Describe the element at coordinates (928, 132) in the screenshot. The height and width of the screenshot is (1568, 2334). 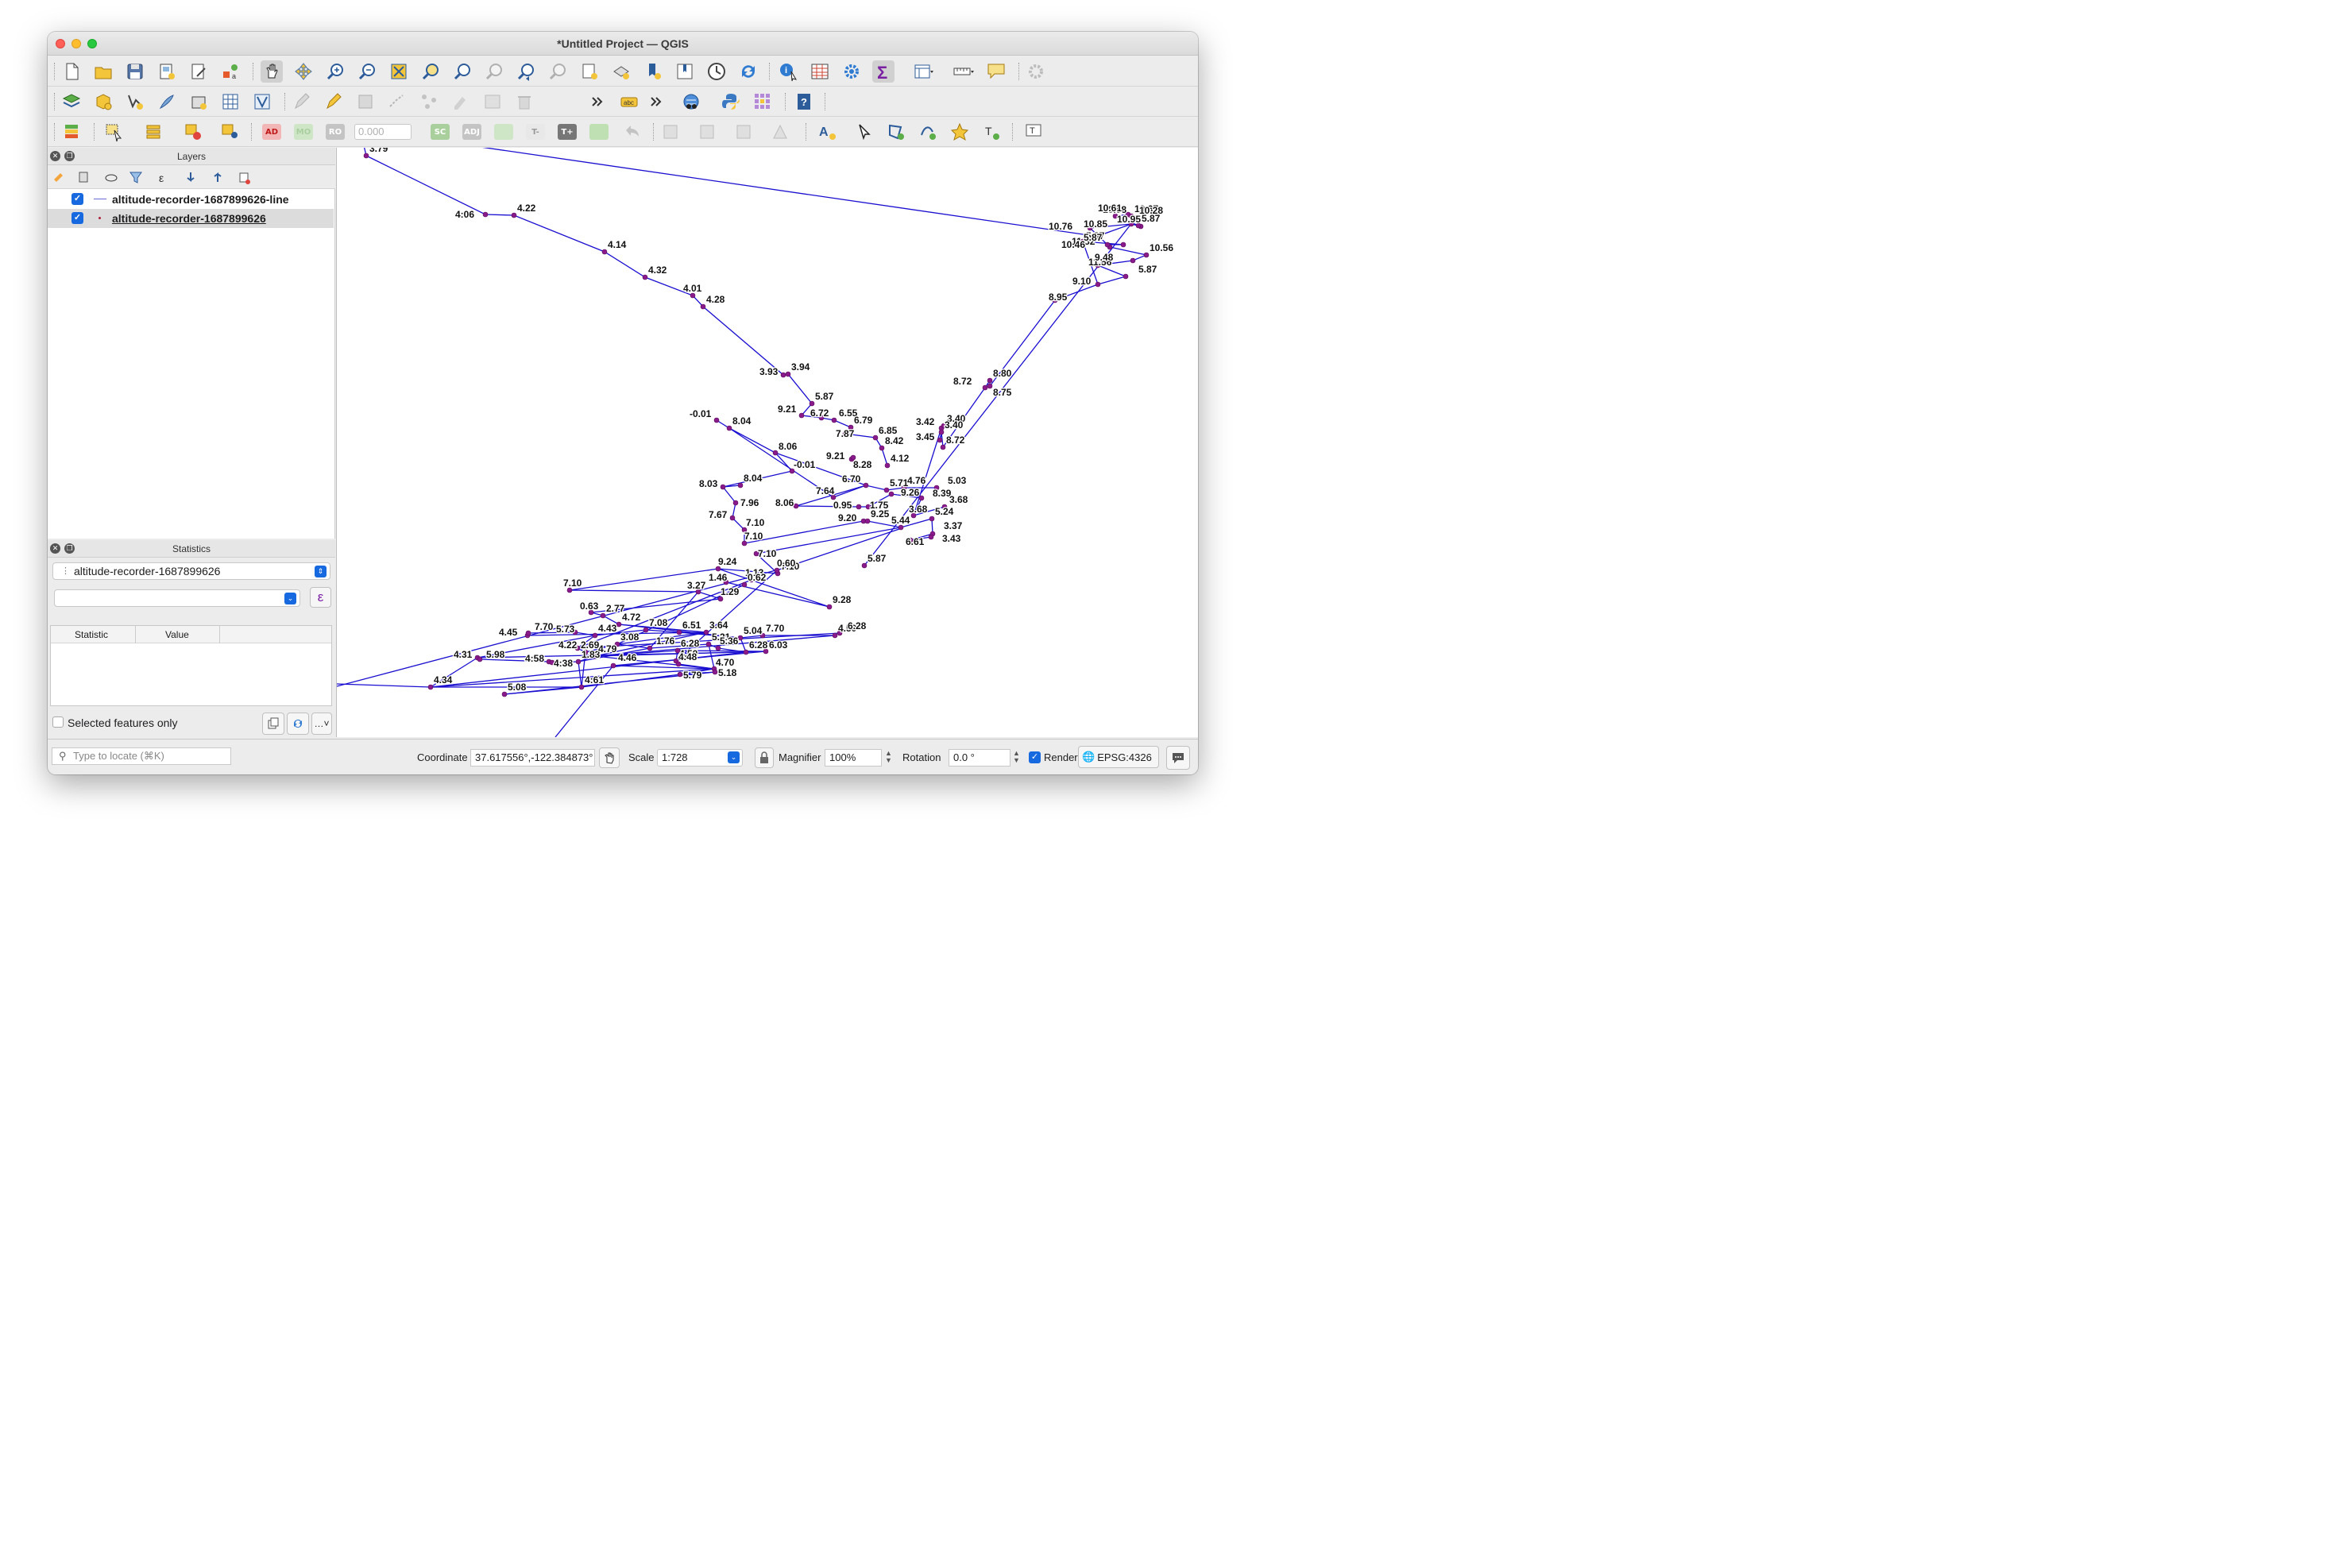
I see `line-annotation-icon` at that location.